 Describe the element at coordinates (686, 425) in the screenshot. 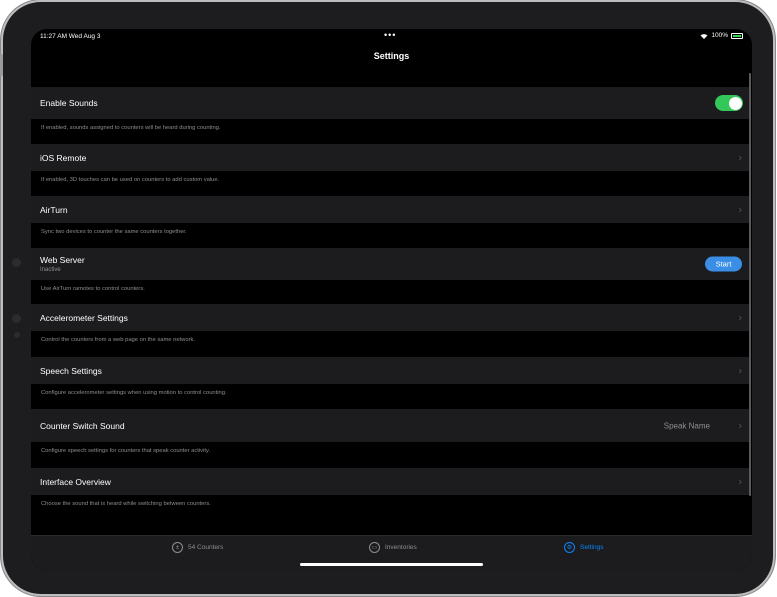

I see `row-detail-value: Speak Name` at that location.